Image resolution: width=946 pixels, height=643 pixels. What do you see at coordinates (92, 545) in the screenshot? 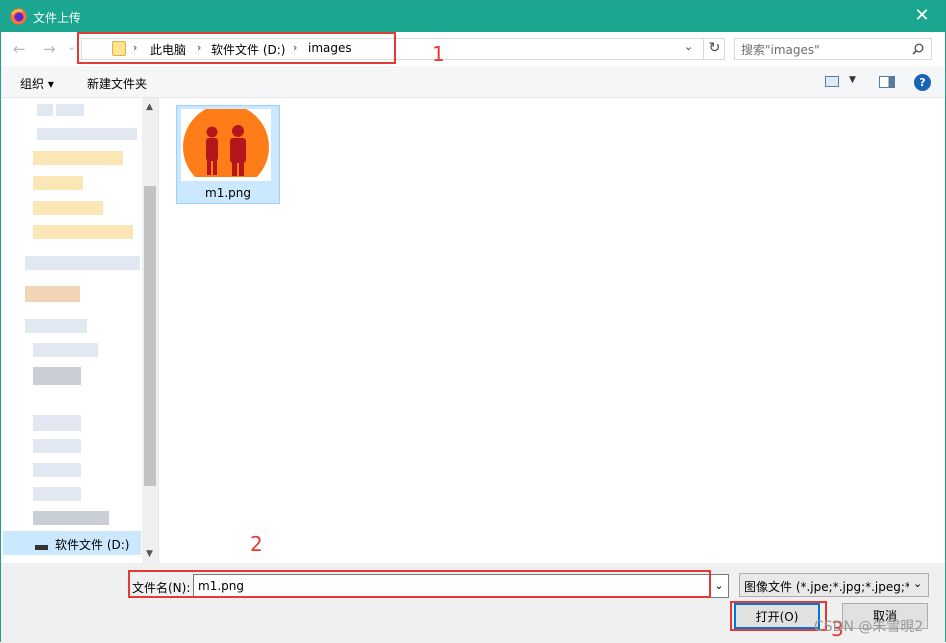
I see `nav-item-label: 软件文件 (D:)` at bounding box center [92, 545].